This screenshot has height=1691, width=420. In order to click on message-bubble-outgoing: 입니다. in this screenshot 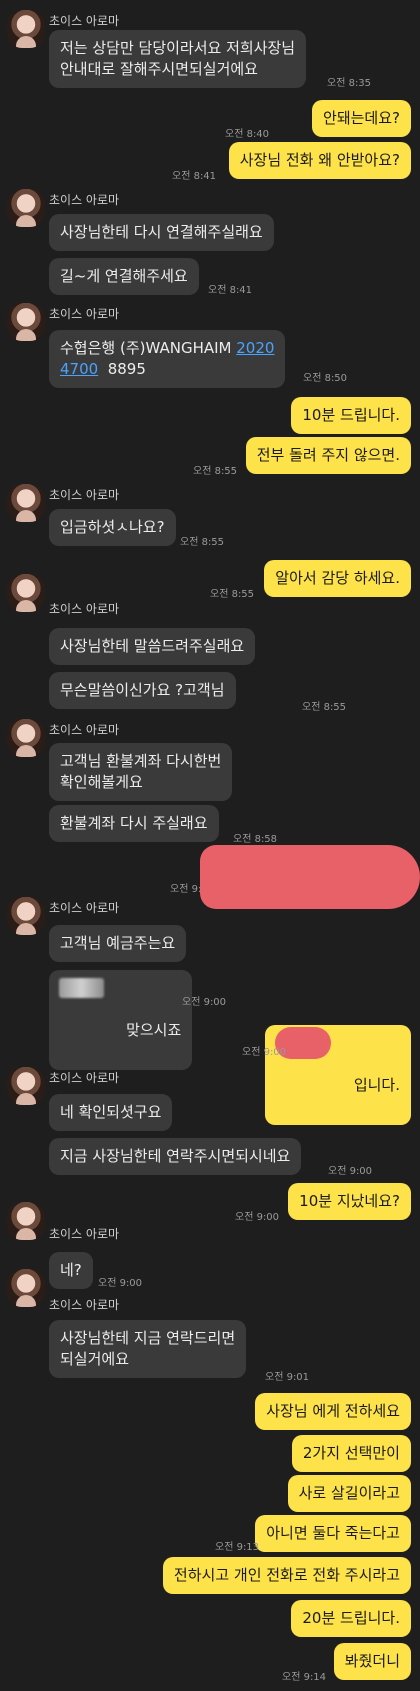, I will do `click(337, 1075)`.